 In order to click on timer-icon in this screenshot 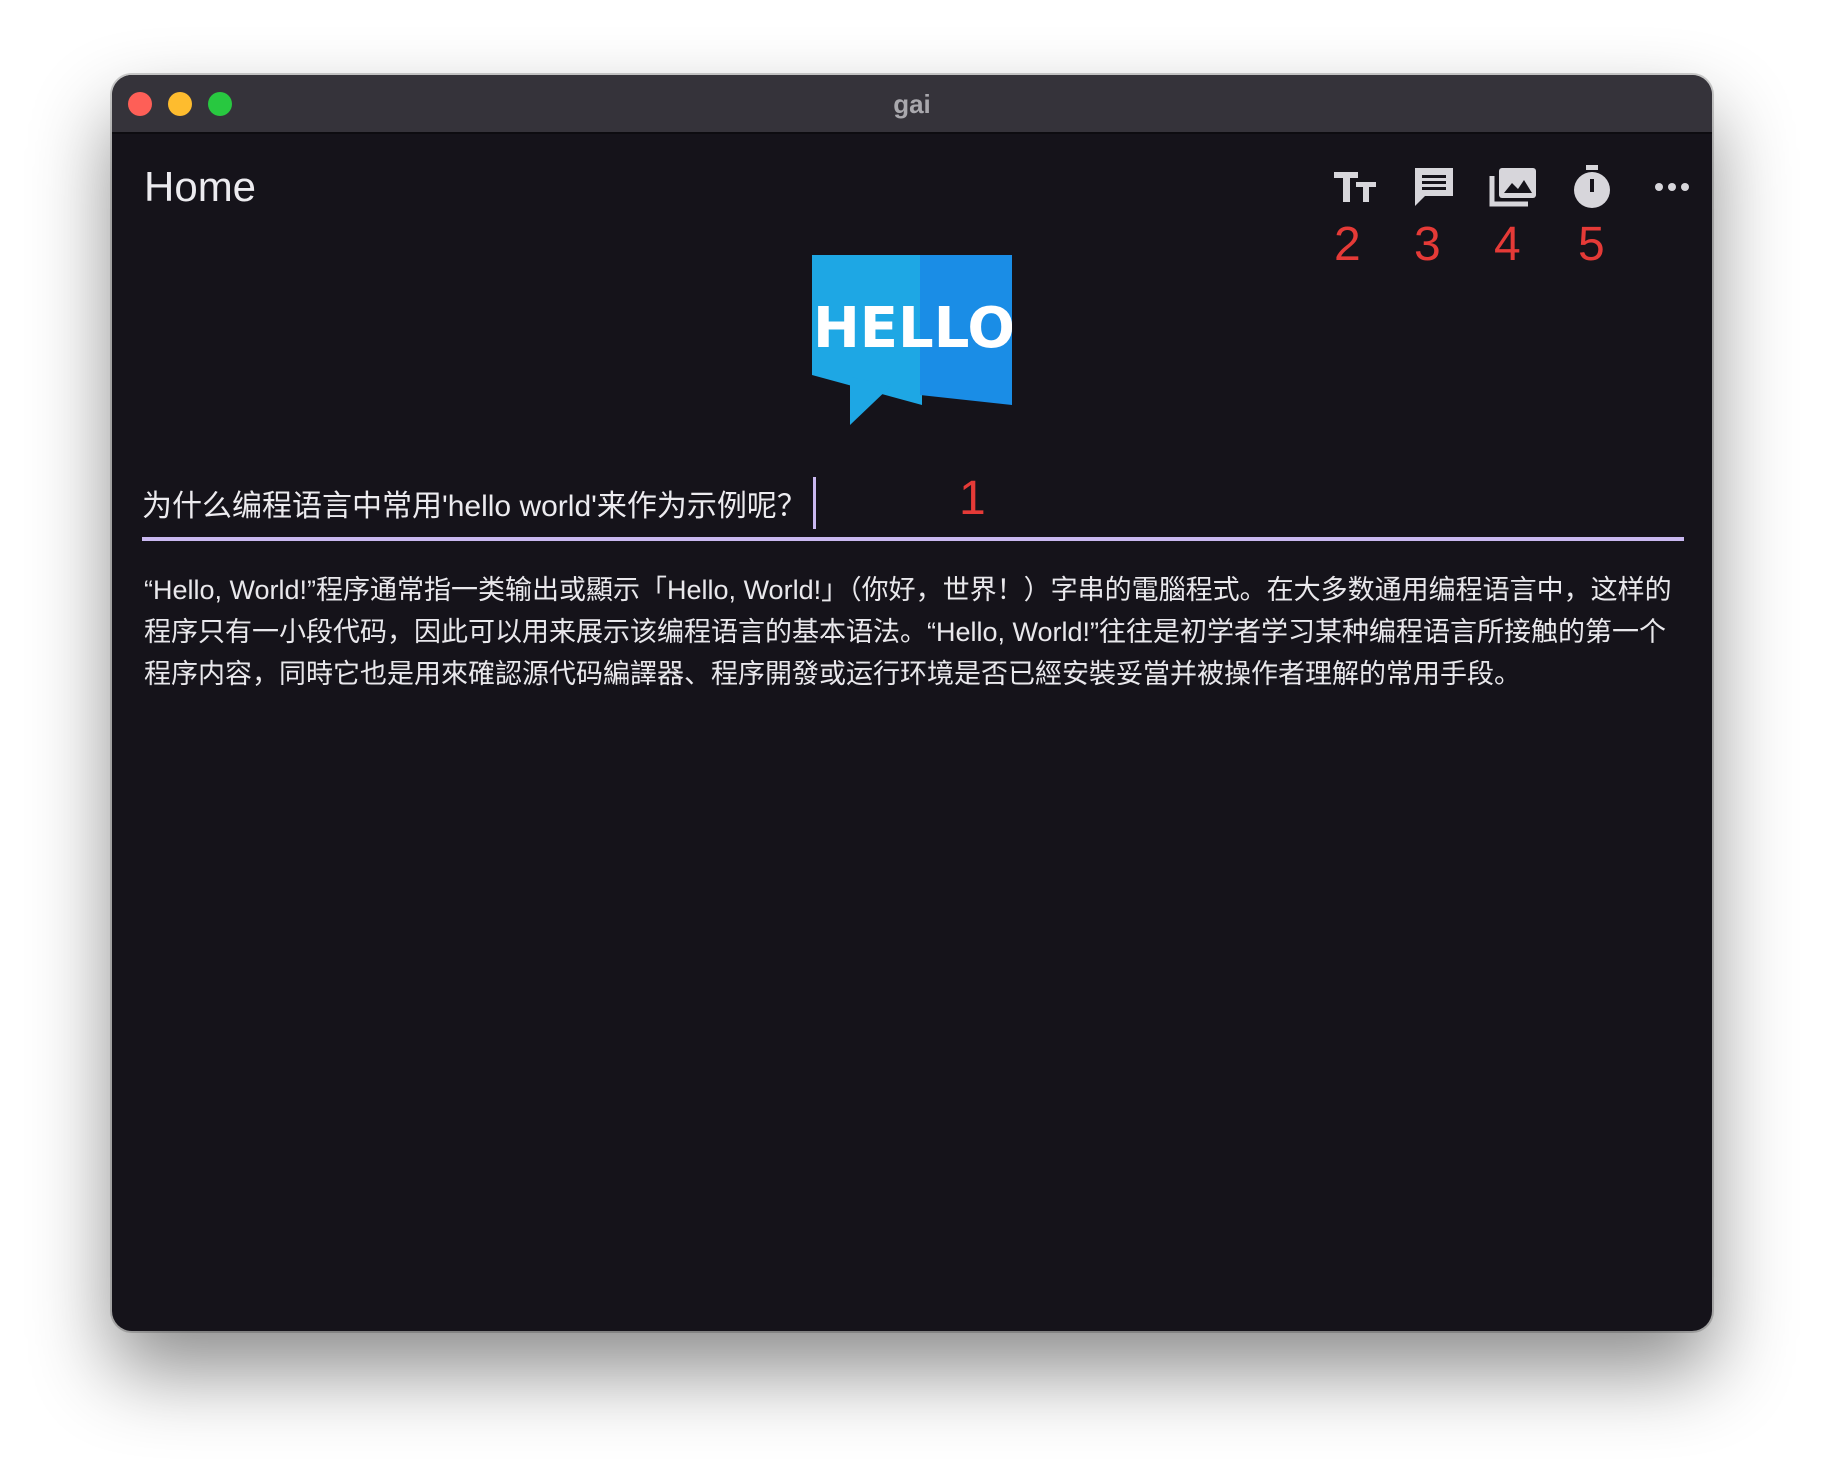, I will do `click(1592, 186)`.